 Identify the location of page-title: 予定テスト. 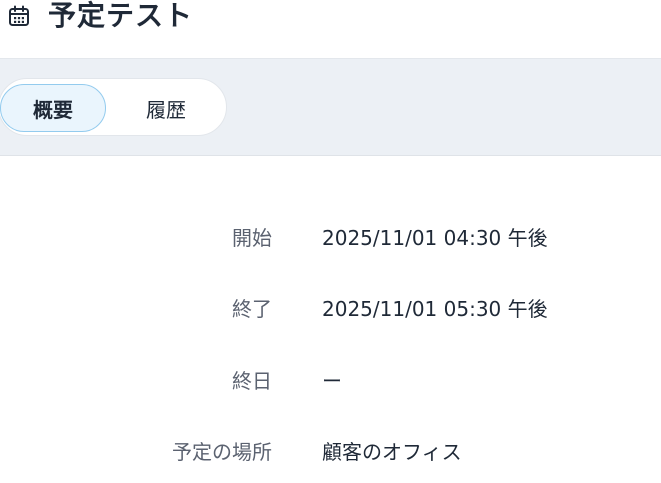
(121, 16).